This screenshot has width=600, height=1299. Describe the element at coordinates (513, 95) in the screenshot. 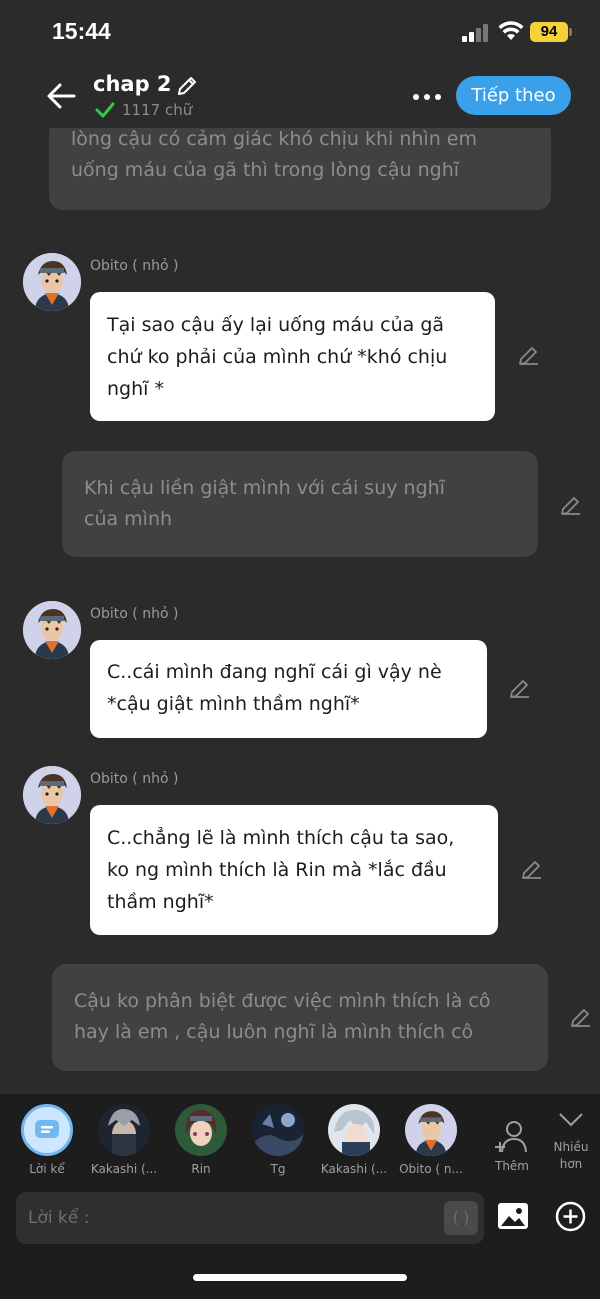

I see `next-button: Tiếp theo` at that location.